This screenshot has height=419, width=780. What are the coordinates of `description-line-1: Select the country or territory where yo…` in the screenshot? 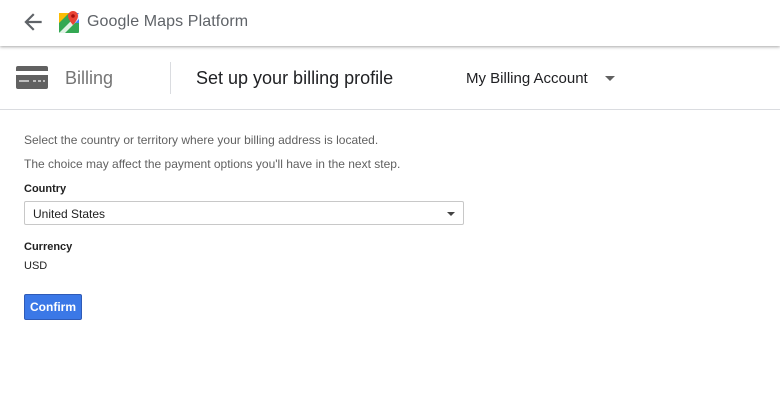 It's located at (201, 140).